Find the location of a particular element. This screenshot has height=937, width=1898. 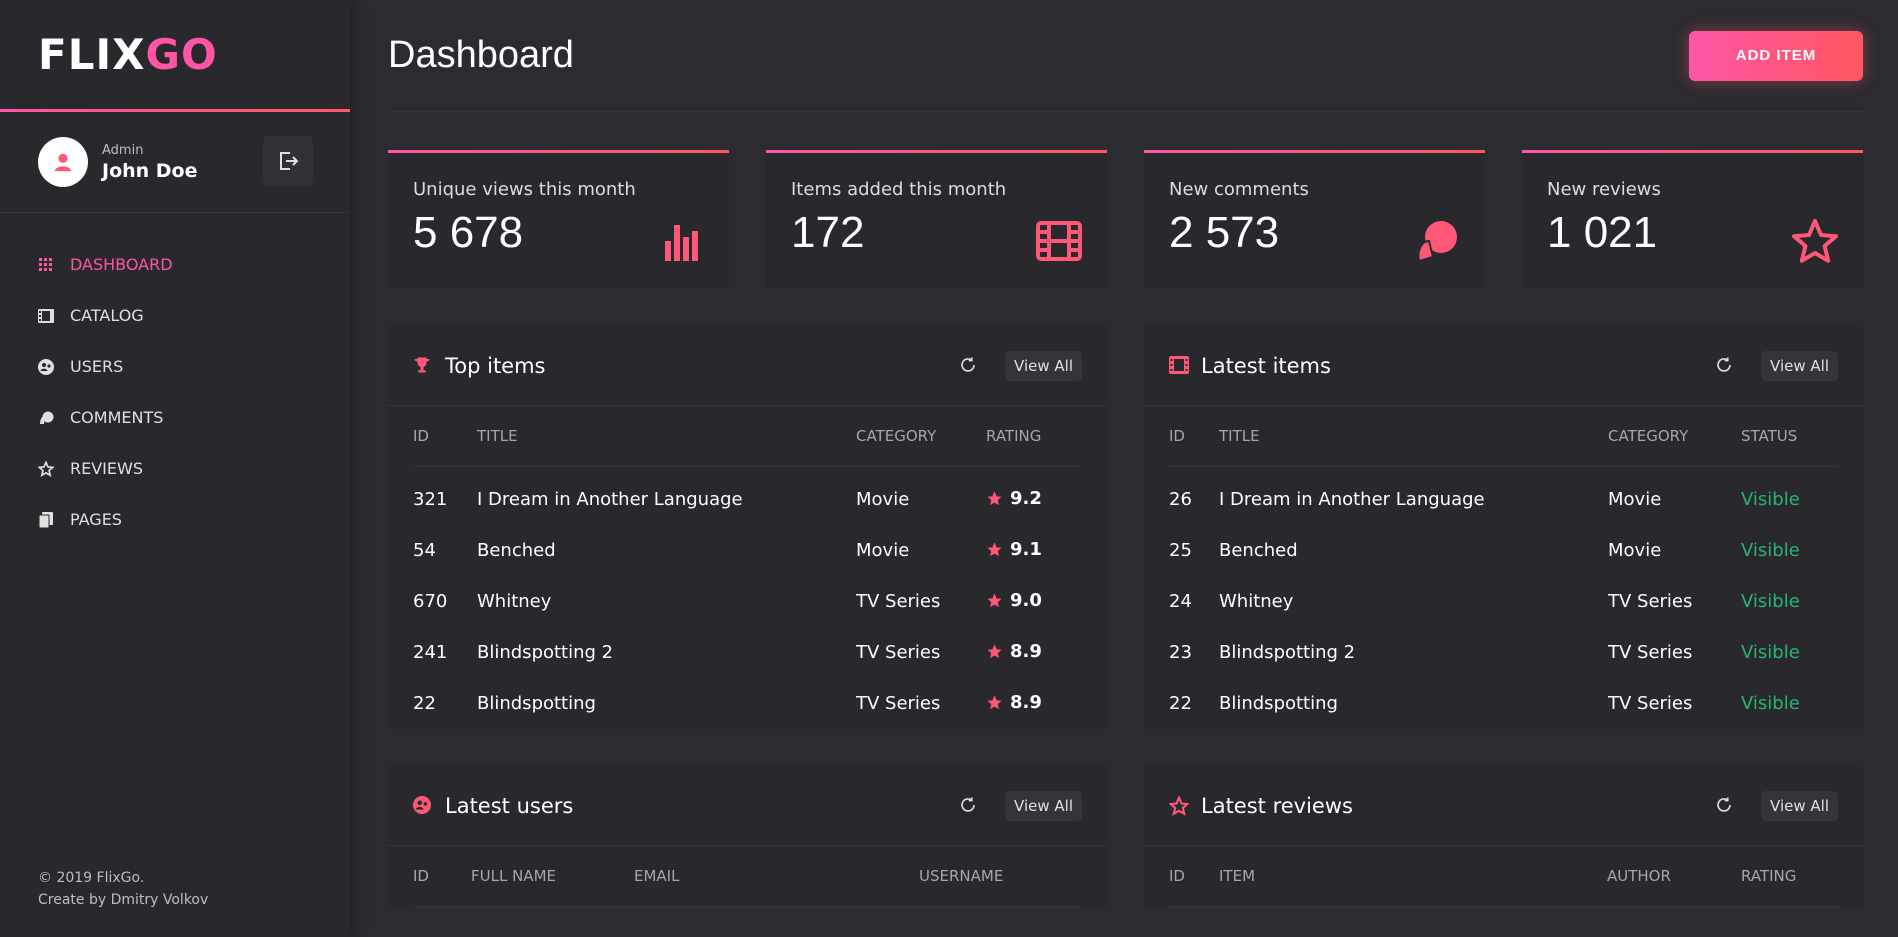

rating-value: 8.9 is located at coordinates (1026, 702).